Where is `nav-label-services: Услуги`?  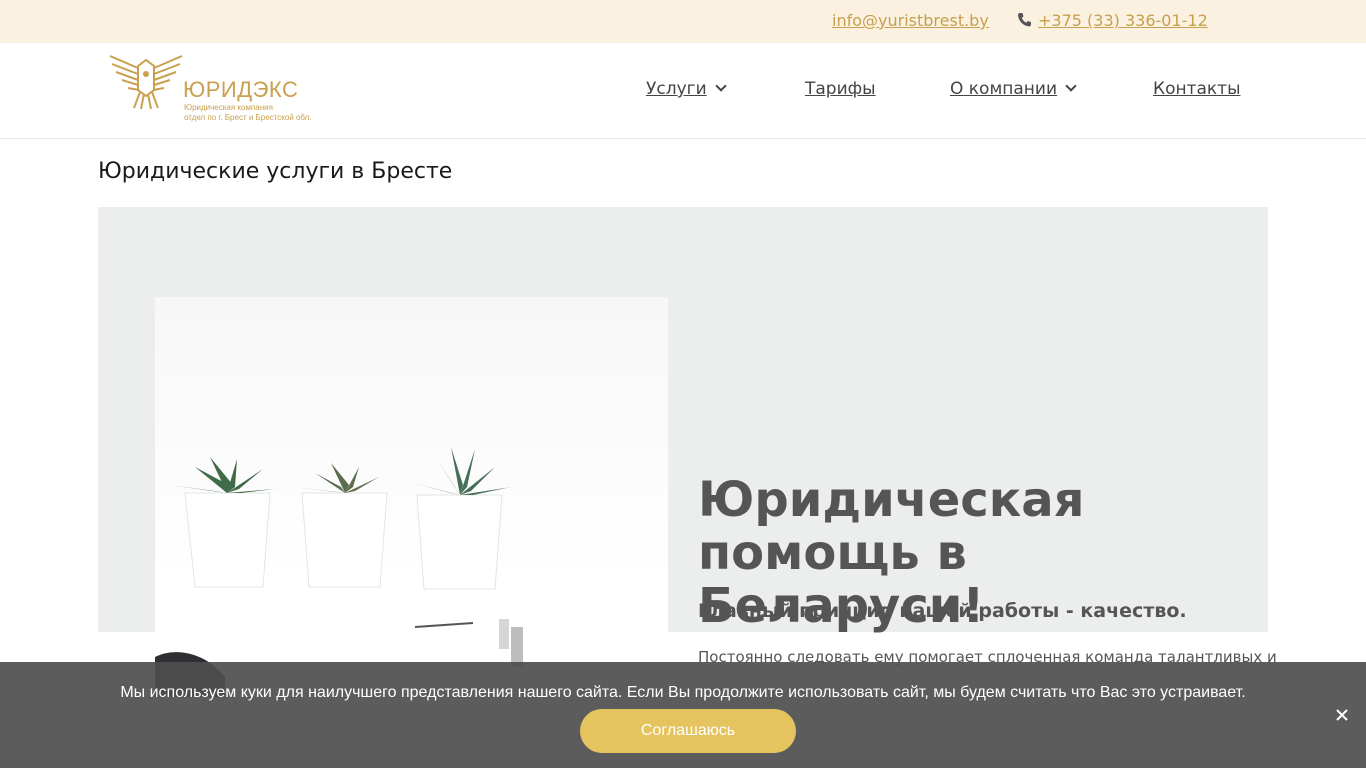
nav-label-services: Услуги is located at coordinates (676, 89).